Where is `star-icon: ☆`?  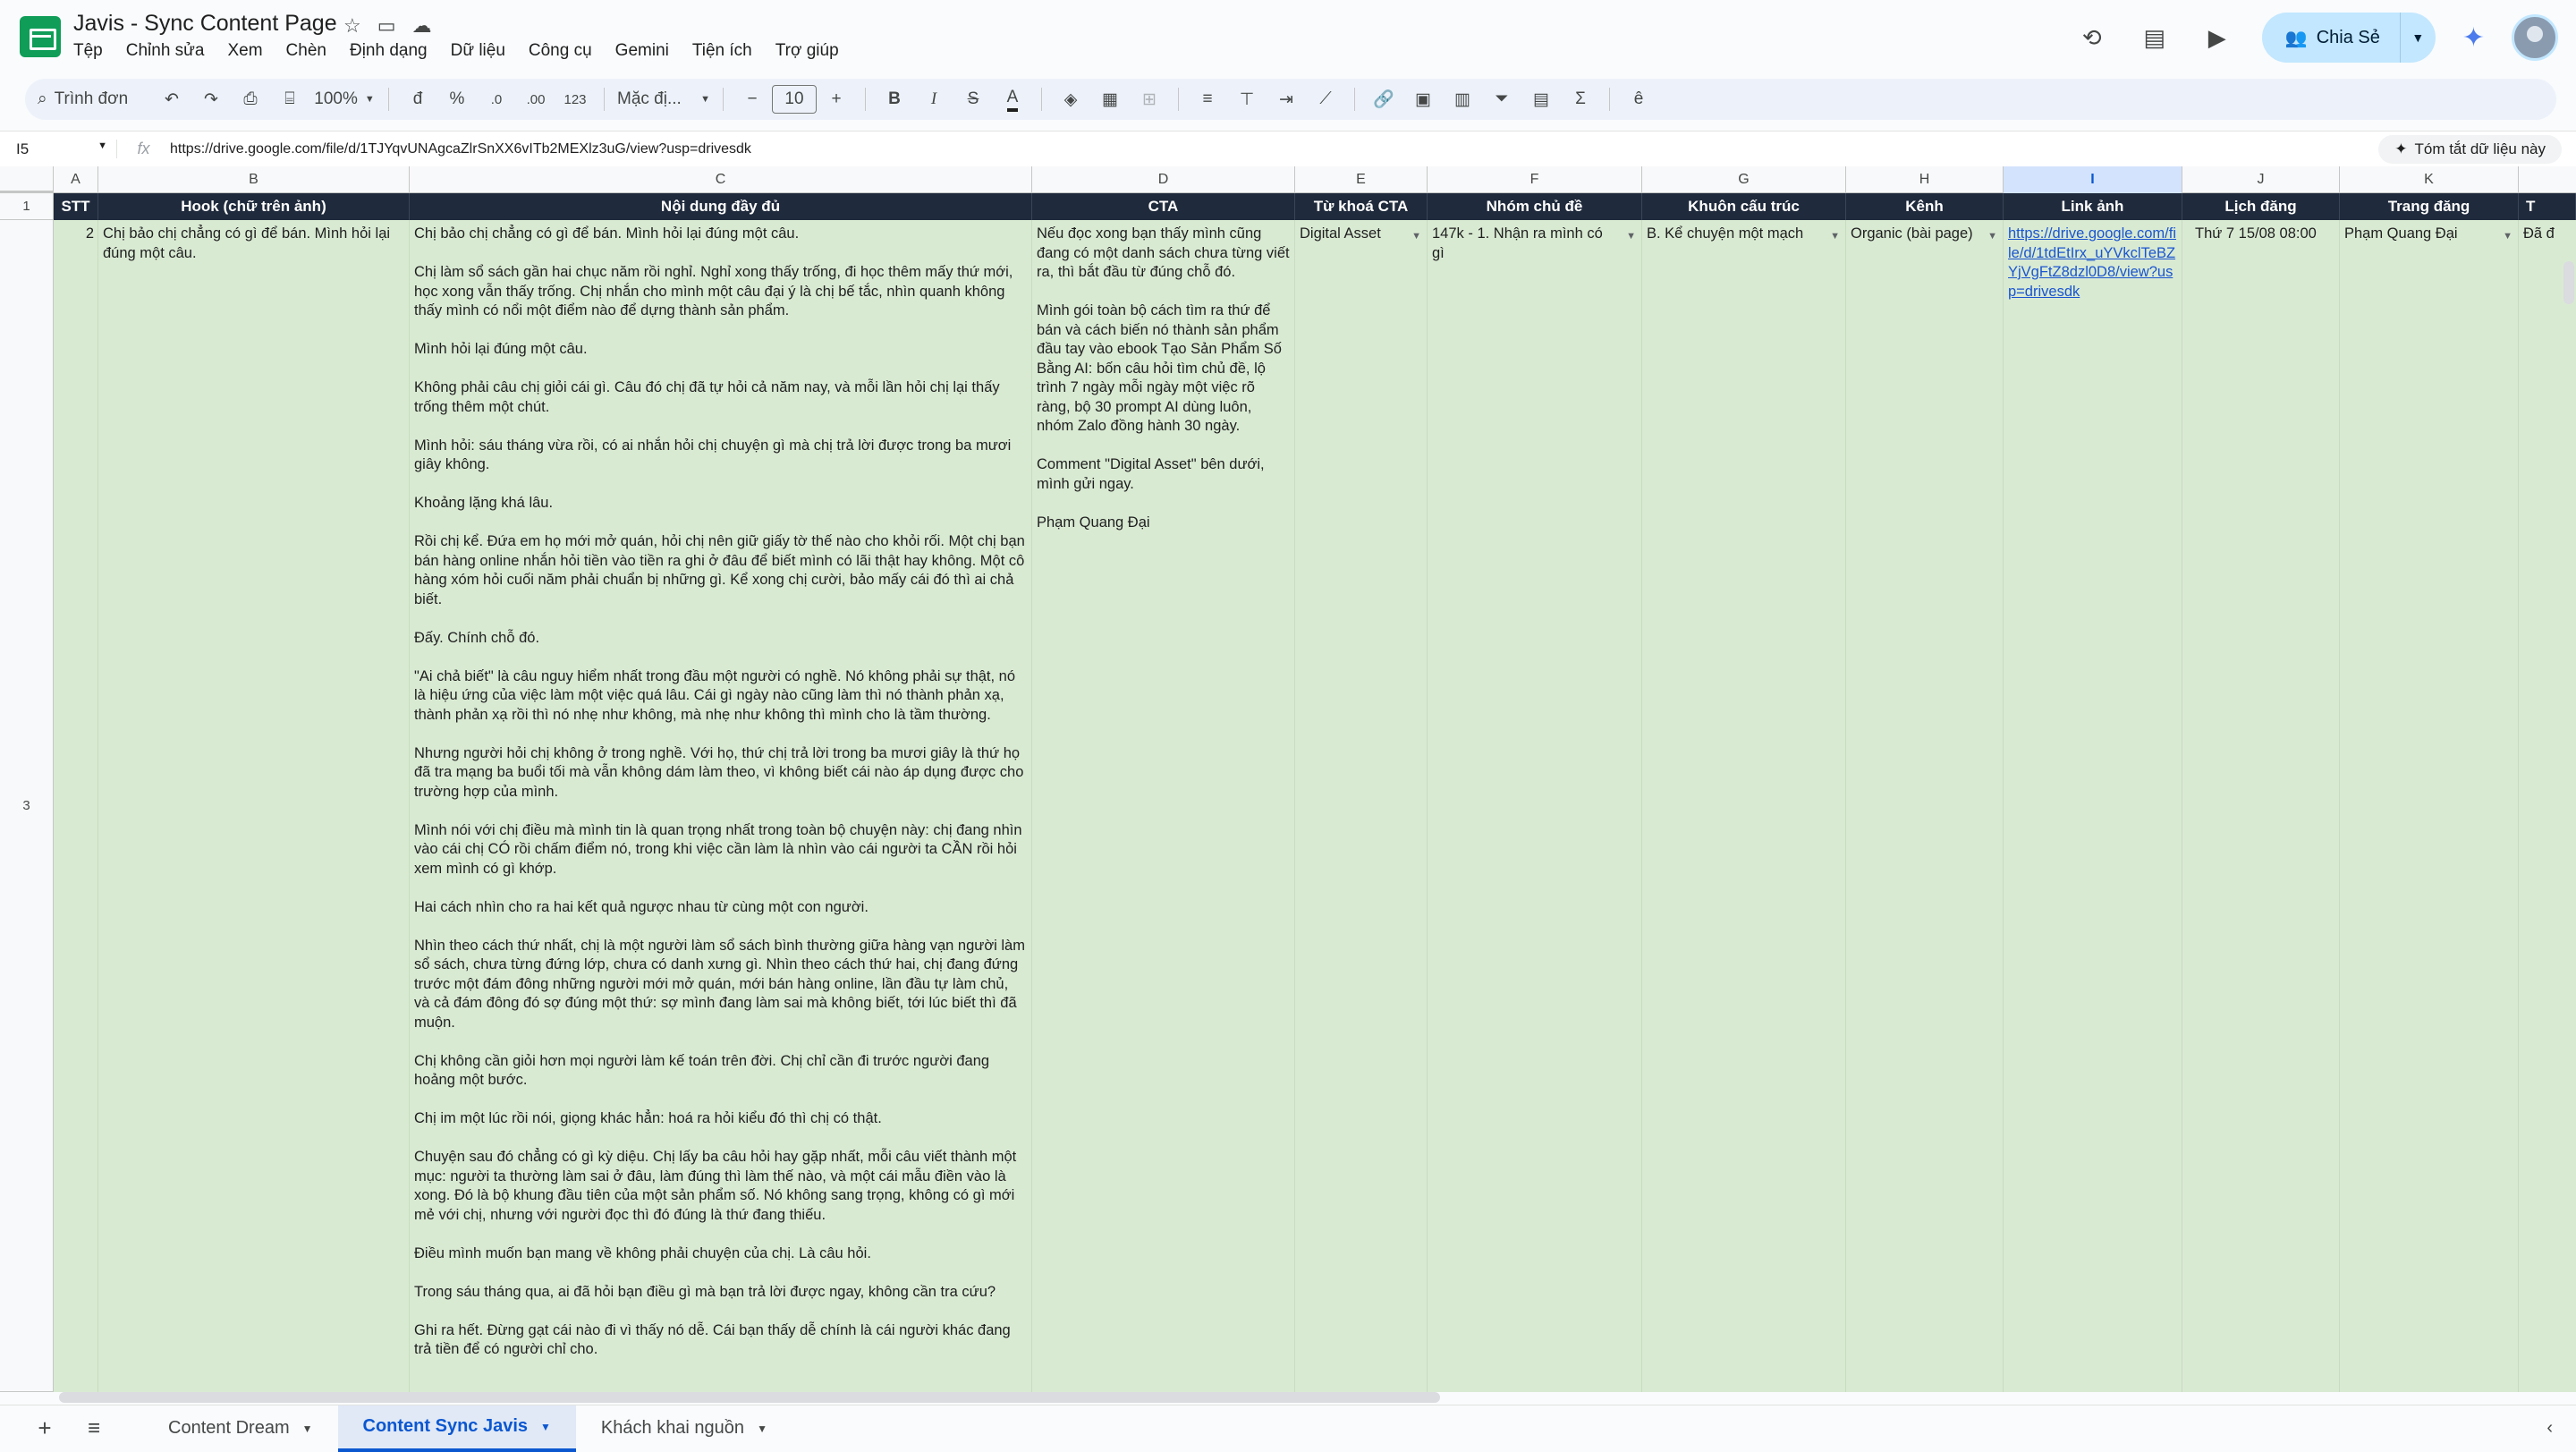
star-icon: ☆ is located at coordinates (352, 26).